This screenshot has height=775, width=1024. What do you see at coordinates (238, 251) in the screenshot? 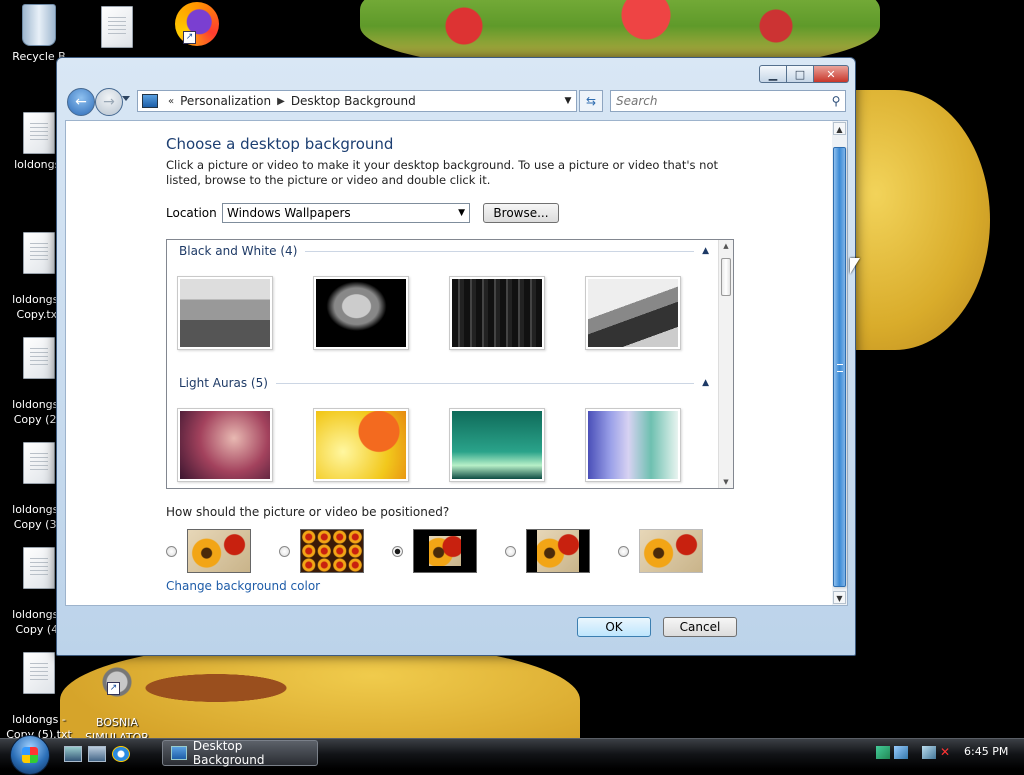
I see `group-label: Black and White (4)` at bounding box center [238, 251].